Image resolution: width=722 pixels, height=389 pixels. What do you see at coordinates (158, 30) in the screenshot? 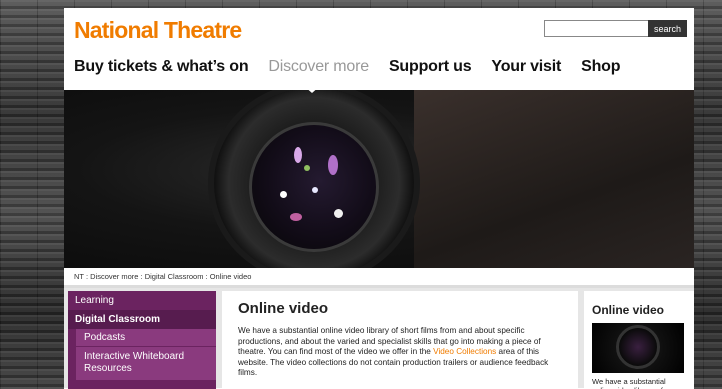
I see `site-logo: National Theatre` at bounding box center [158, 30].